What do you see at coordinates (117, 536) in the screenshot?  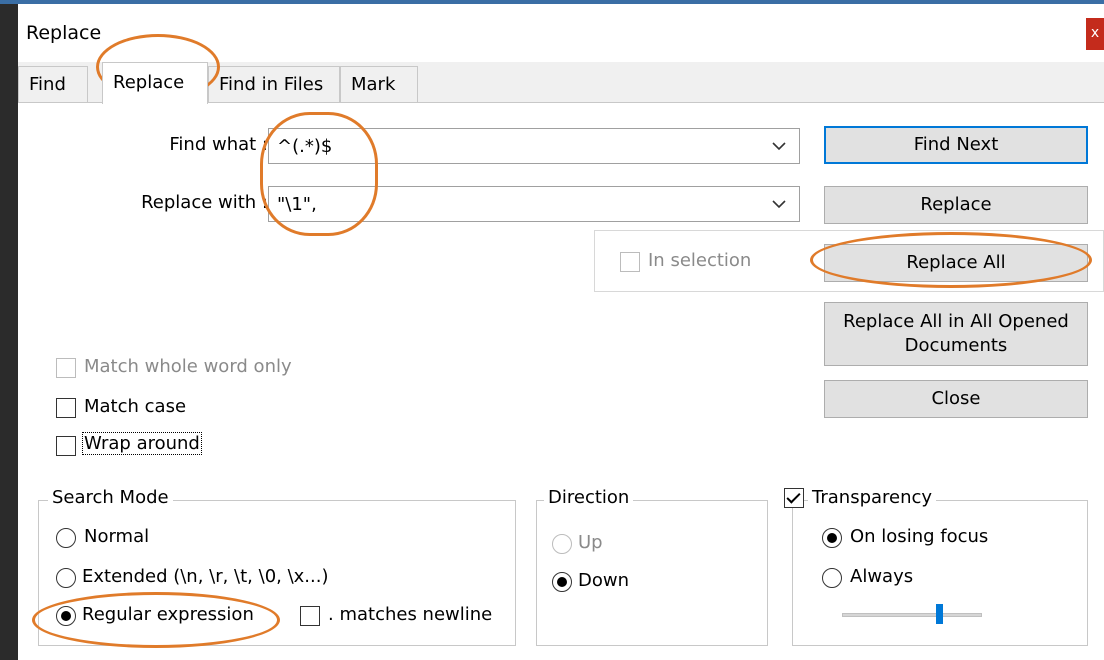 I see `search-mode-normal-label: Normal` at bounding box center [117, 536].